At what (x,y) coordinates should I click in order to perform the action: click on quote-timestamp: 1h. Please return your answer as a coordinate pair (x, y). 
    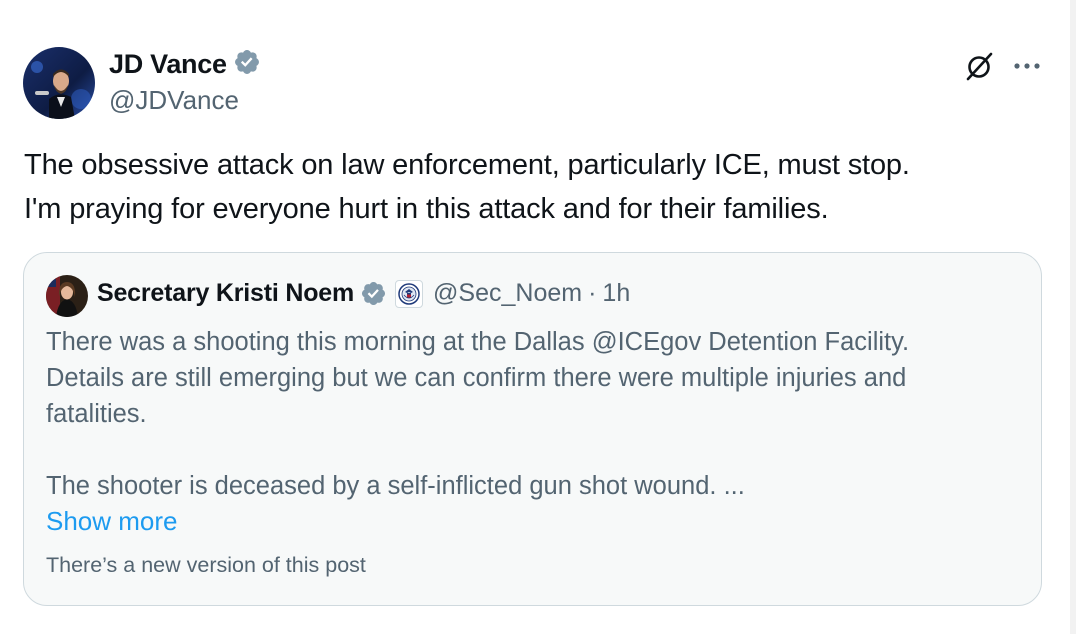
    Looking at the image, I should click on (616, 293).